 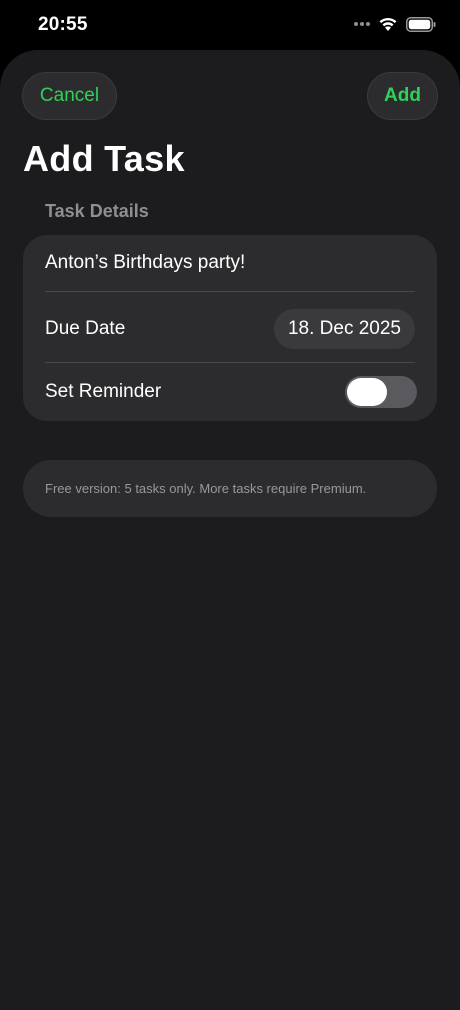 I want to click on reminder-label: Set Reminder, so click(x=103, y=391).